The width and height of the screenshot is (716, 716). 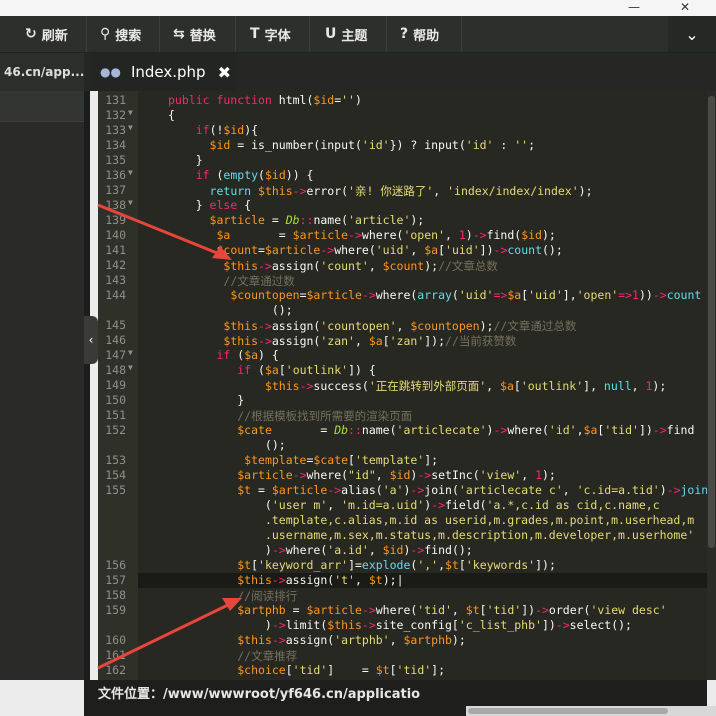 I want to click on minimize-button: —, so click(x=634, y=7).